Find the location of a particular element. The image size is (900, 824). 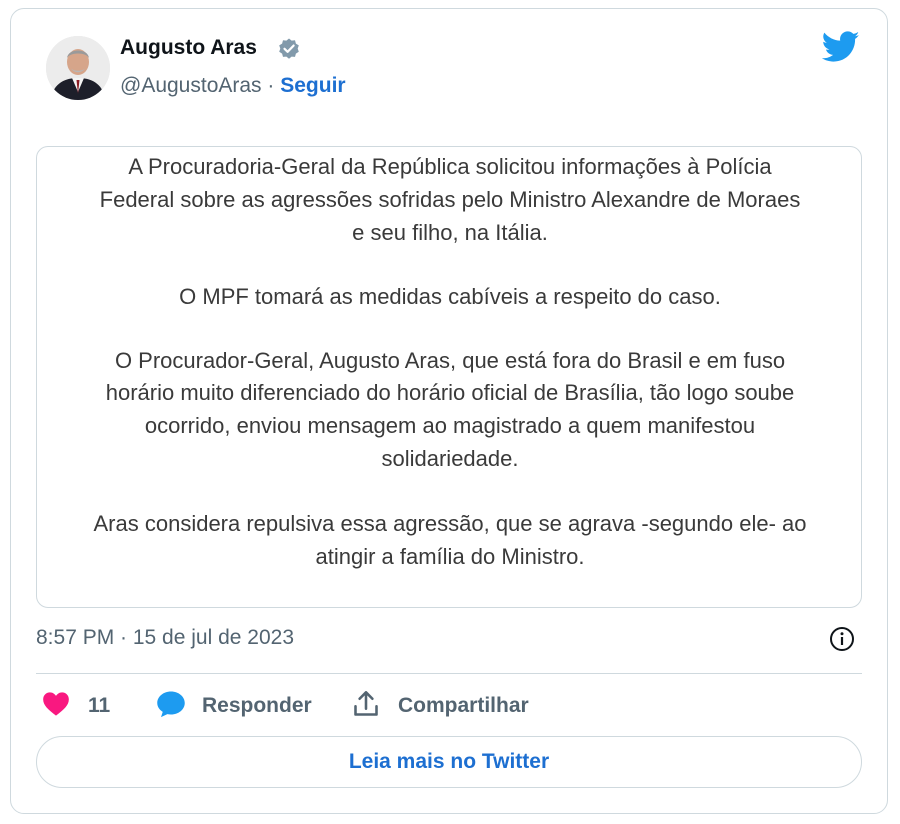

statement-line: atingir a família do Ministro. is located at coordinates (450, 556).